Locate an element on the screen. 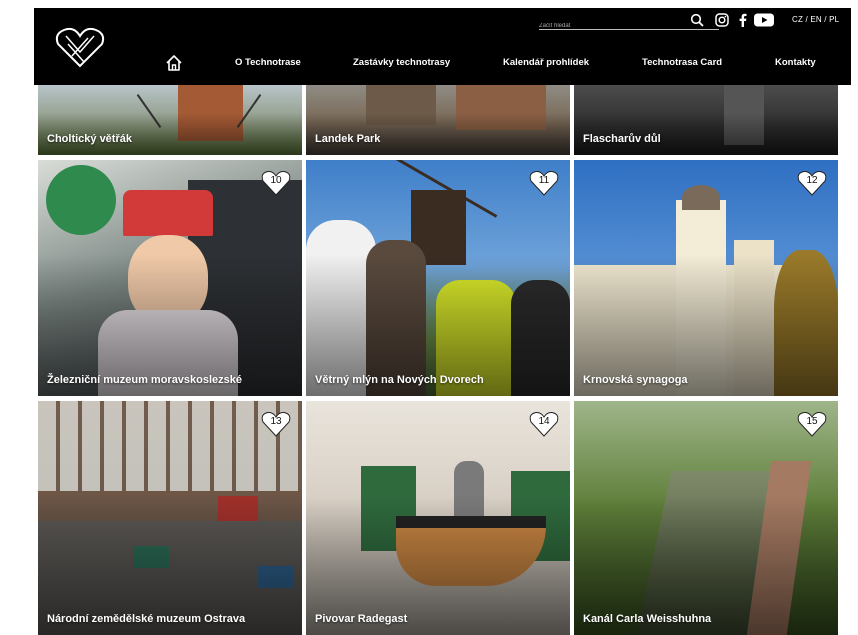 Image resolution: width=858 pixels, height=635 pixels. tile-title: Pivovar Radegast is located at coordinates (361, 619).